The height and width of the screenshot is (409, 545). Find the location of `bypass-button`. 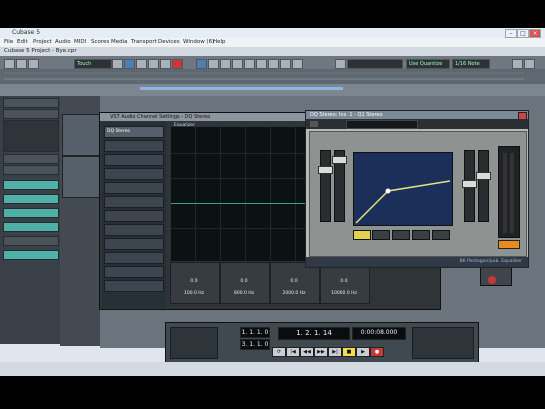

bypass-button is located at coordinates (314, 124).